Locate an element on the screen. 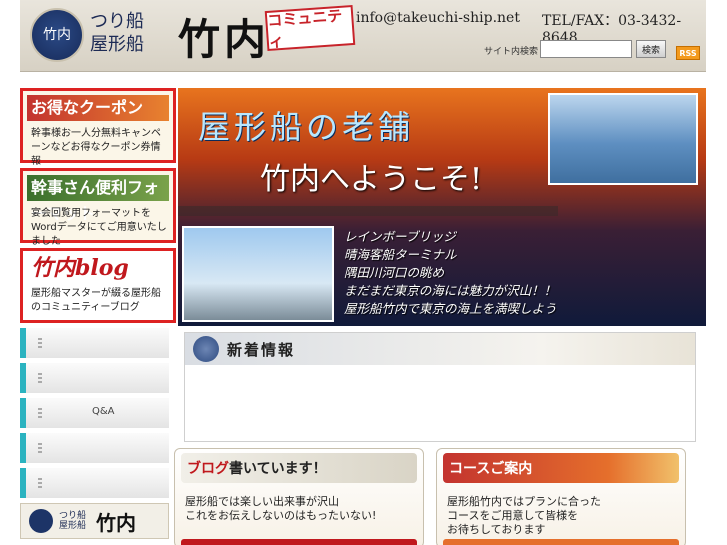 The height and width of the screenshot is (545, 727). contact-email: info@takeuchi-ship.net is located at coordinates (438, 18).